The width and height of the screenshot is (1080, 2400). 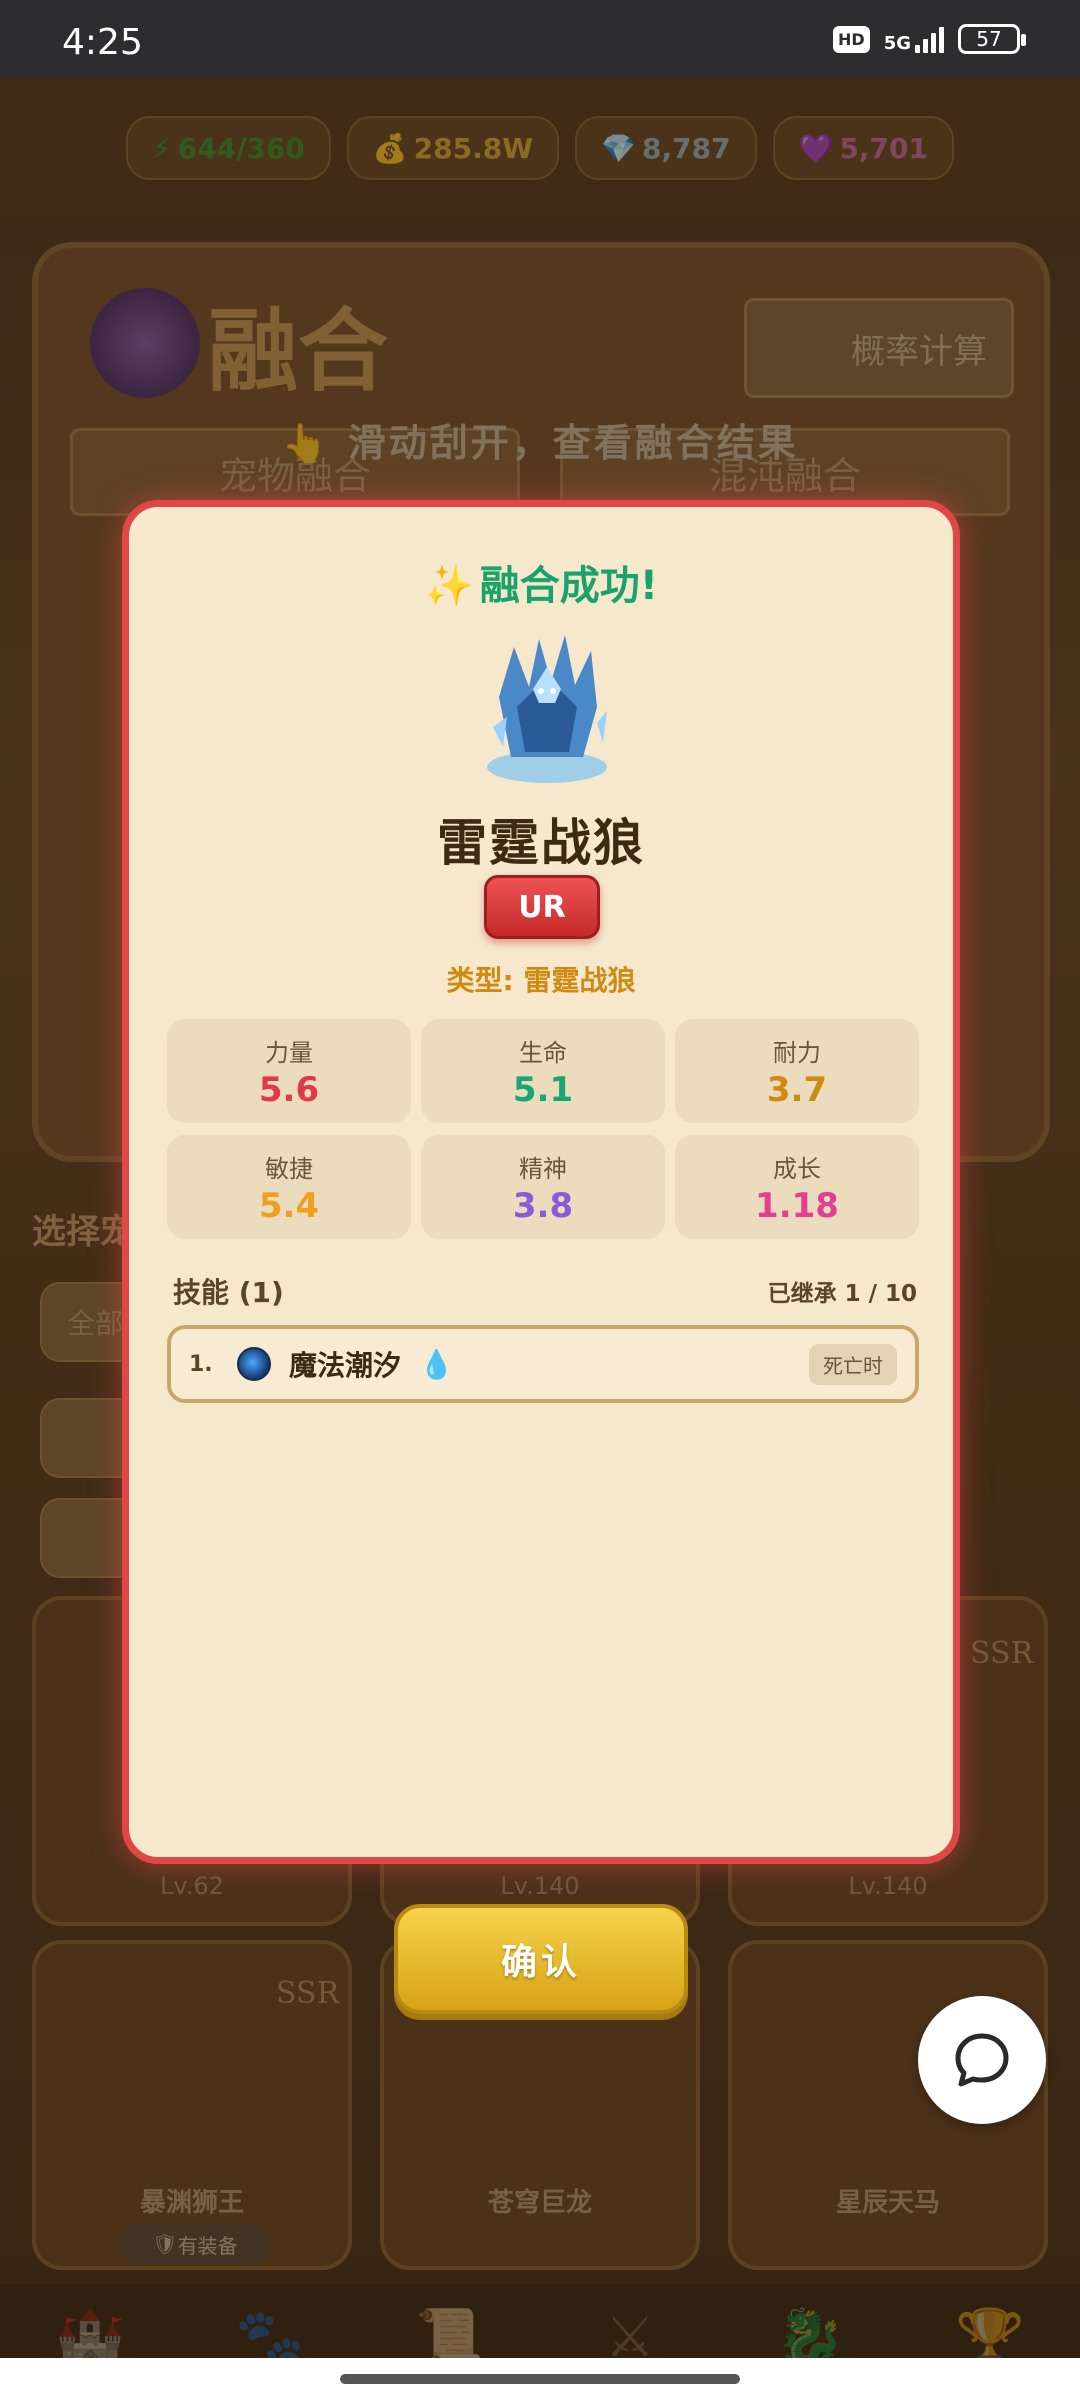 I want to click on pet-name: 雷霆战狼, so click(x=541, y=843).